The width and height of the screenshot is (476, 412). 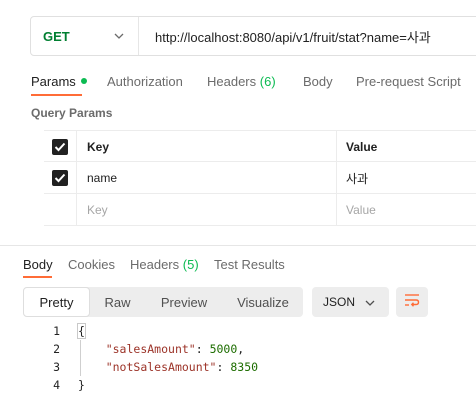 I want to click on empty-check-cell, so click(x=60, y=210).